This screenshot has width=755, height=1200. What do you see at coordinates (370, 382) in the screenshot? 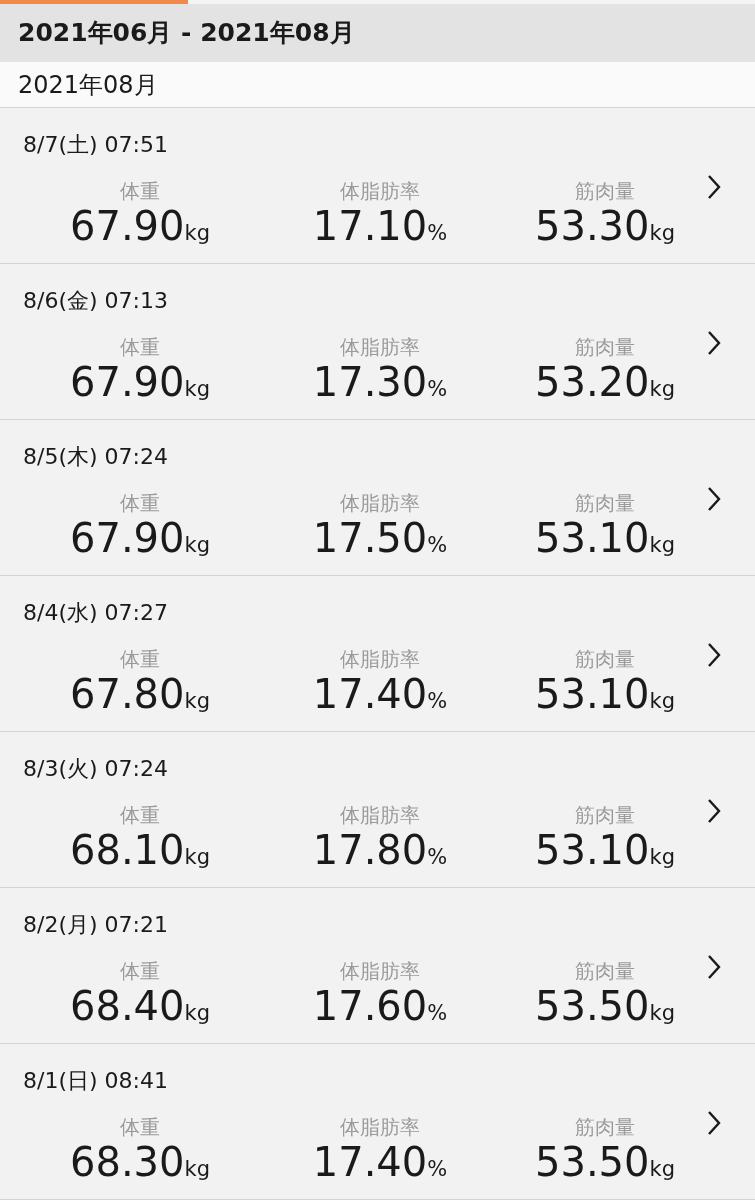
I see `metric-value: 17.30` at bounding box center [370, 382].